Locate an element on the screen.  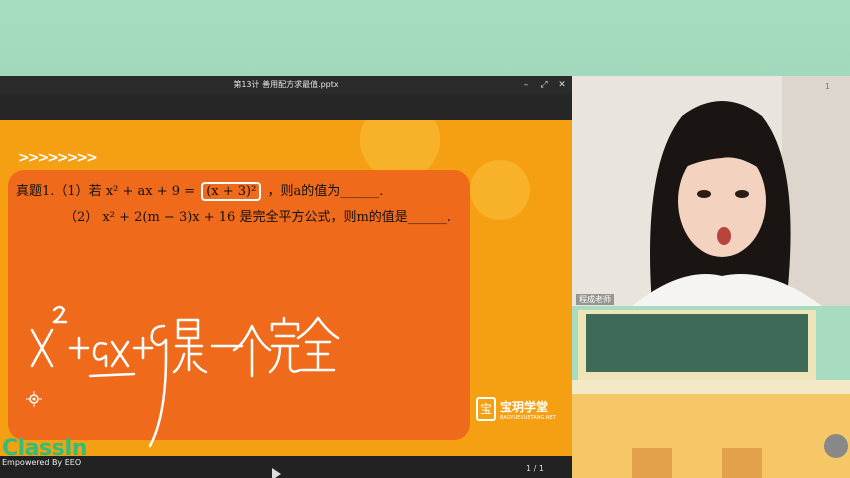
play-icon is located at coordinates (276, 473).